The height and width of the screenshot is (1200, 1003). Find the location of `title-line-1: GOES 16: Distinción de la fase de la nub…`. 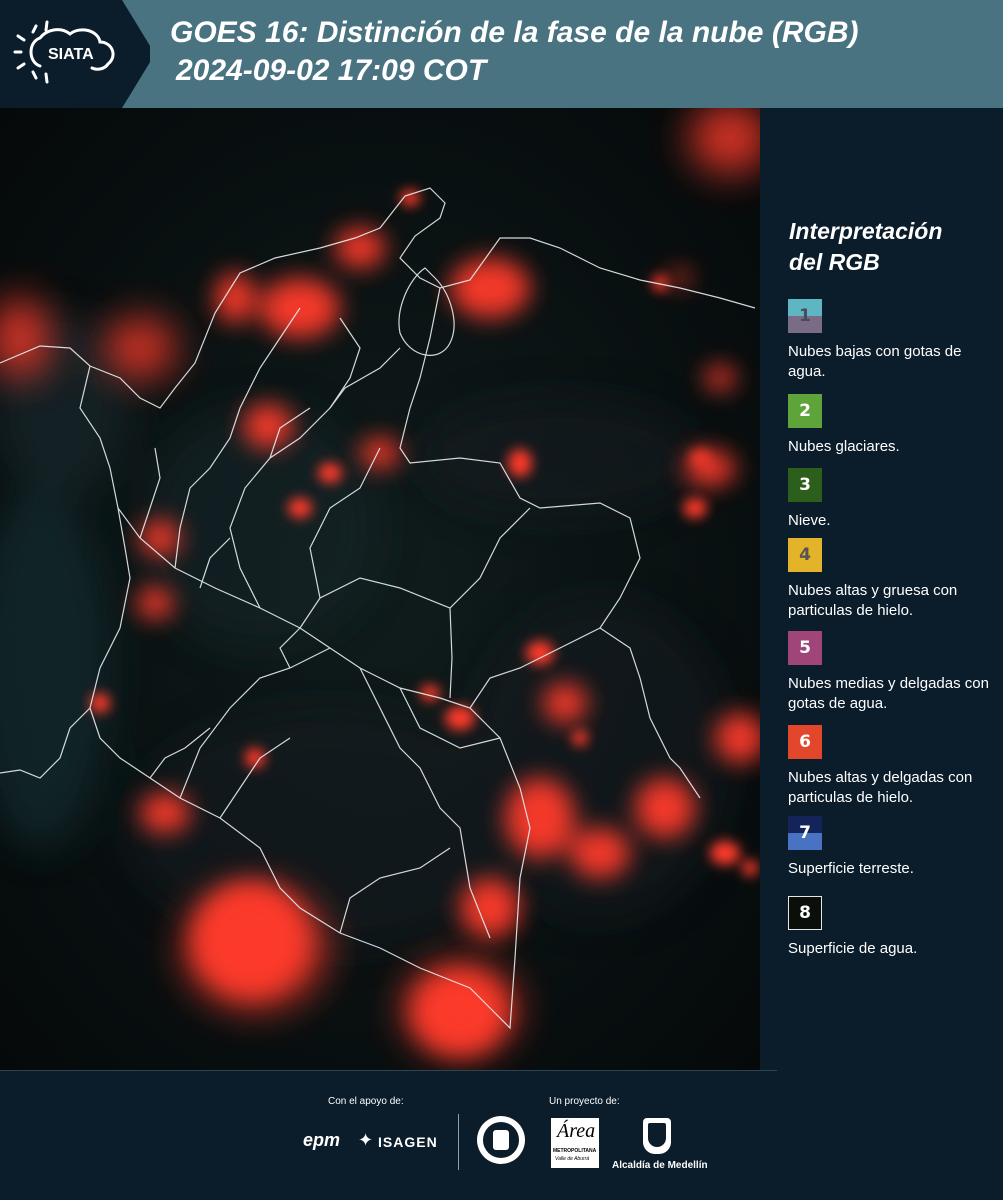

title-line-1: GOES 16: Distinción de la fase de la nub… is located at coordinates (514, 32).